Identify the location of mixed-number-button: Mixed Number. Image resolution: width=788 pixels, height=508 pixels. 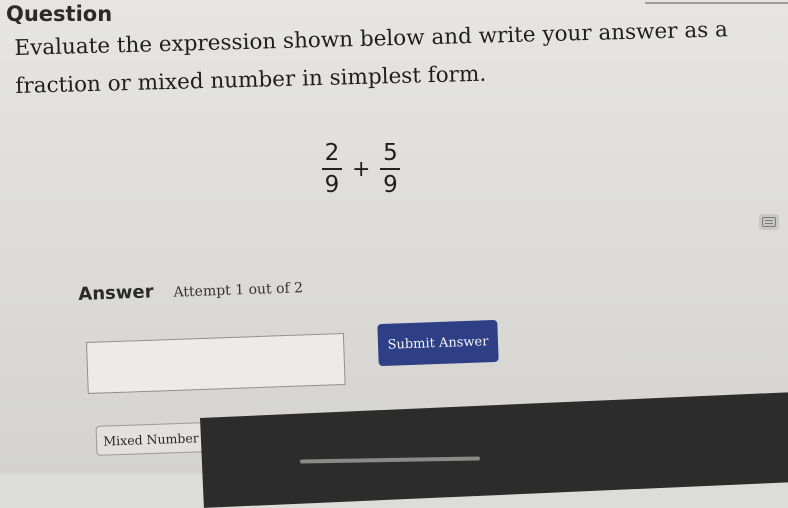
(151, 439).